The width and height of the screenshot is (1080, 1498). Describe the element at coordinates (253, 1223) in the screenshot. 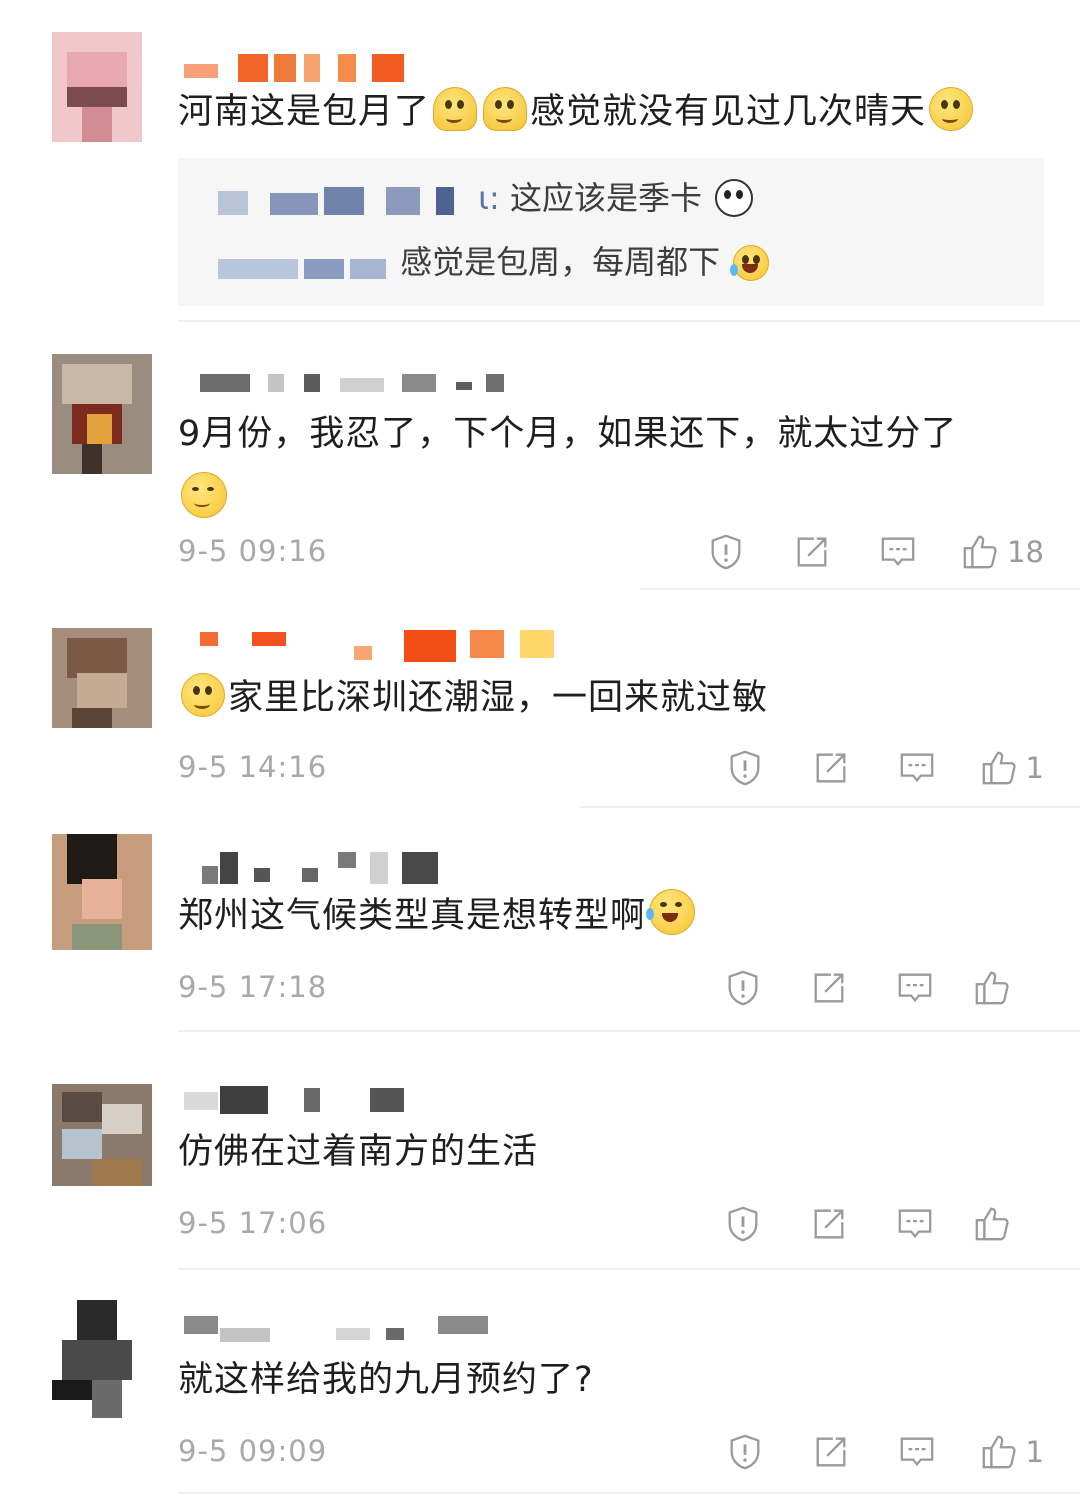

I see `timestamp: 9-5 17:06` at that location.